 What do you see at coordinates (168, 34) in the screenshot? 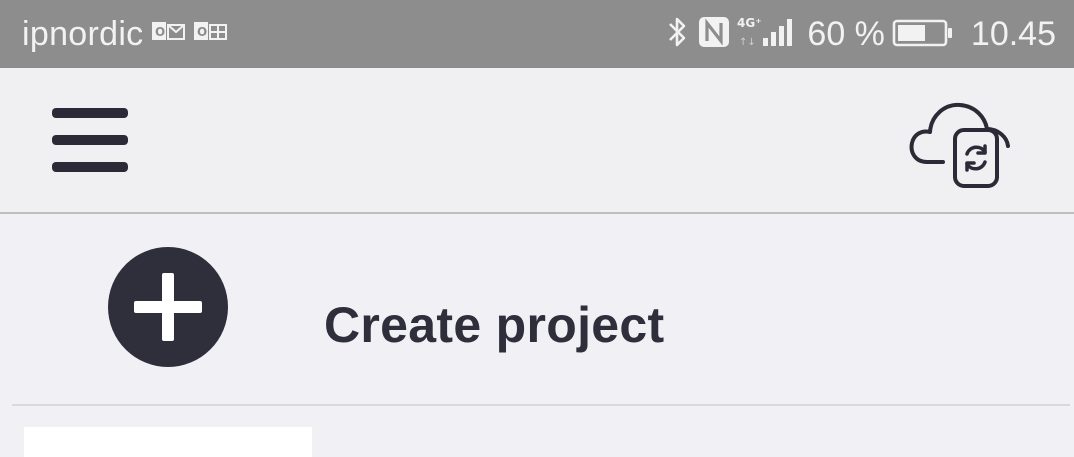
I see `outlook-notification-icon: O` at bounding box center [168, 34].